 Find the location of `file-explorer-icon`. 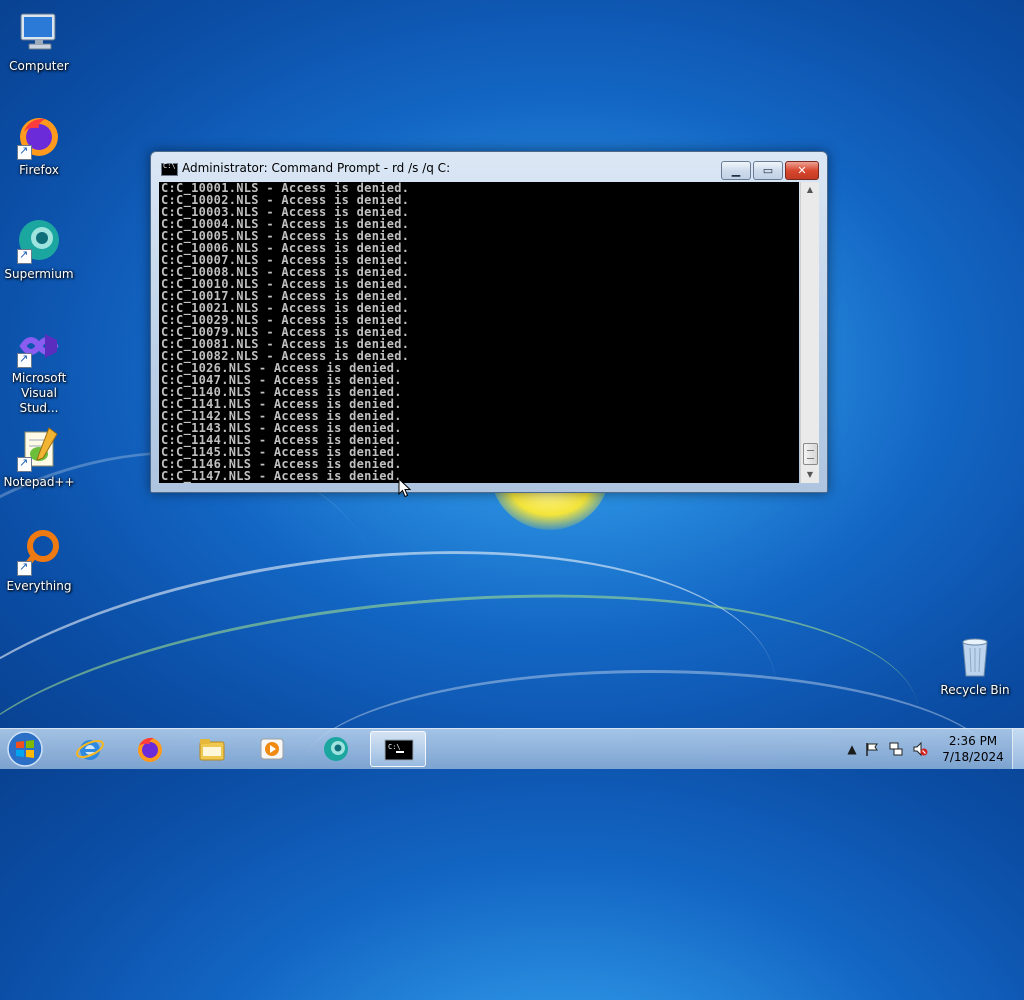

file-explorer-icon is located at coordinates (212, 750).